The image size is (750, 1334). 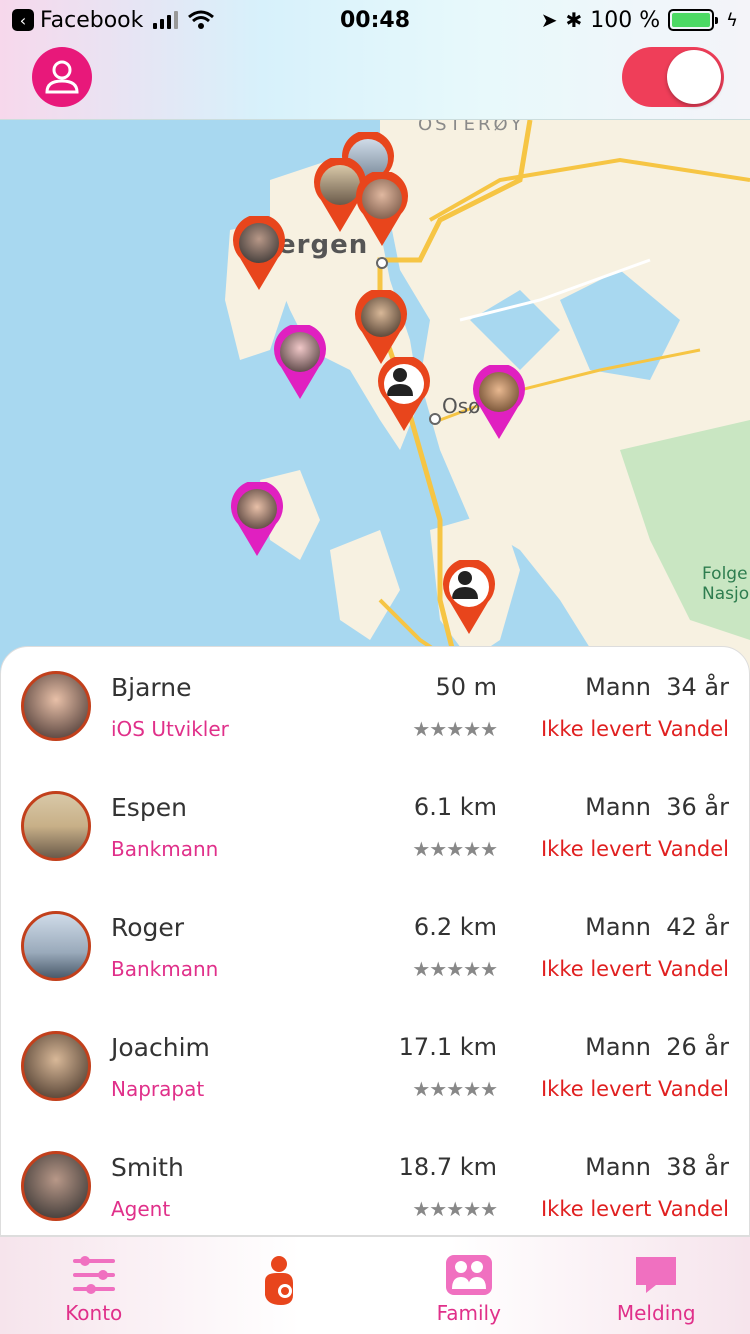 What do you see at coordinates (158, 1089) in the screenshot?
I see `person-job: Naprapat` at bounding box center [158, 1089].